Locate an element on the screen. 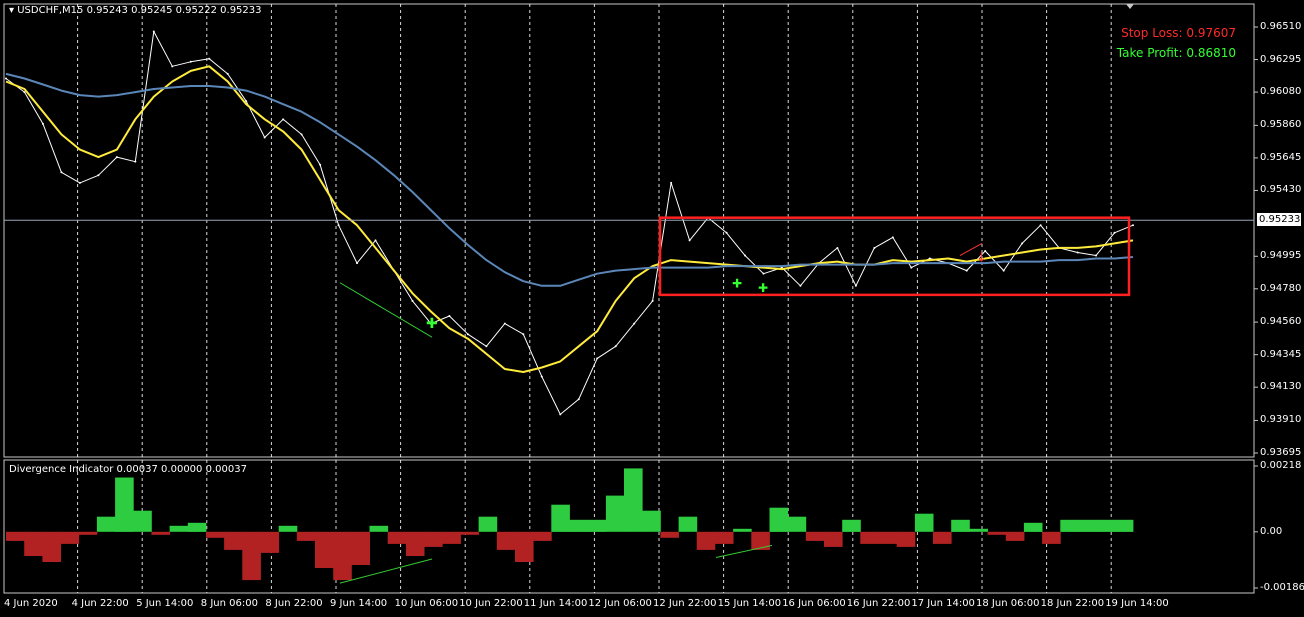 The height and width of the screenshot is (617, 1304). price-tick-label: 0.95430 is located at coordinates (1281, 190).